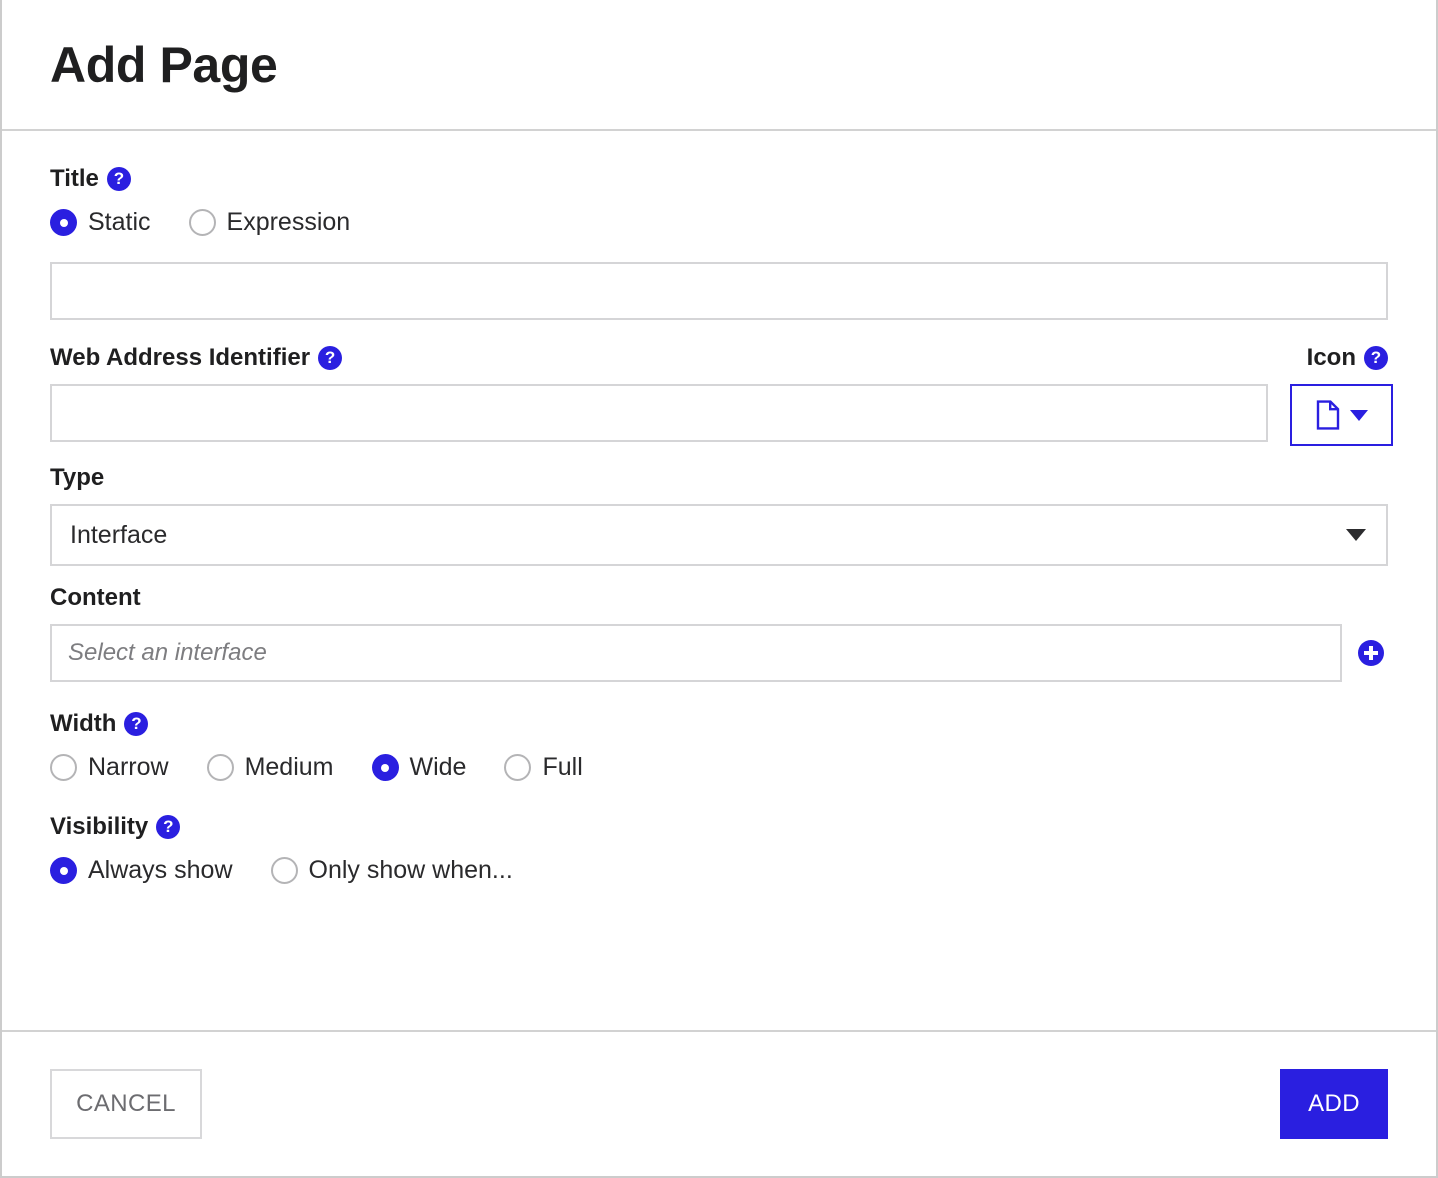  I want to click on type-select: Interface, so click(719, 535).